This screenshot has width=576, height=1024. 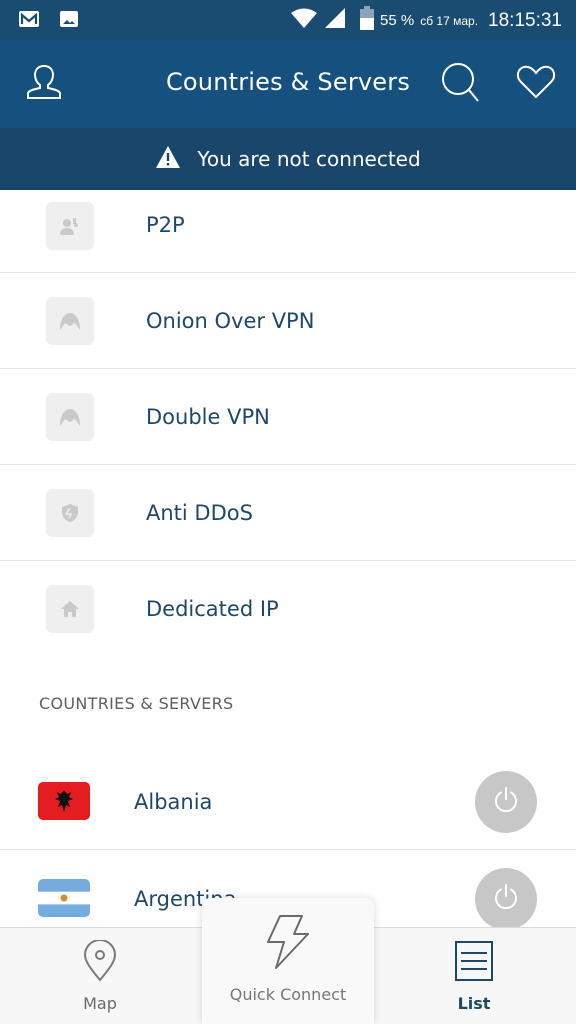 I want to click on gallery-icon, so click(x=69, y=19).